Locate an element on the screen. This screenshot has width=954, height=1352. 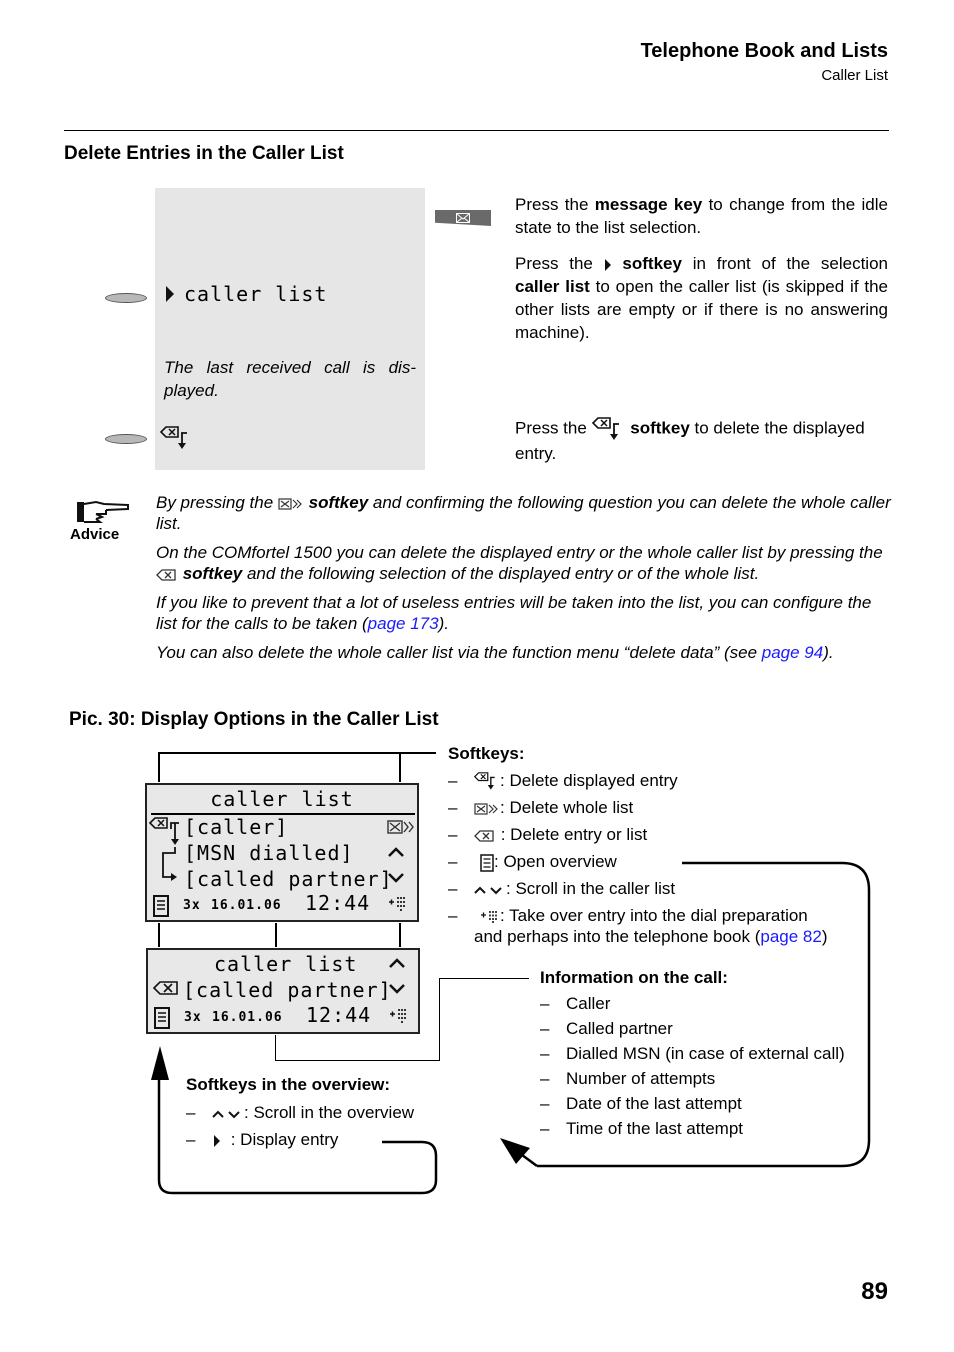
information-item: – Number of attempts is located at coordinates (628, 1078).